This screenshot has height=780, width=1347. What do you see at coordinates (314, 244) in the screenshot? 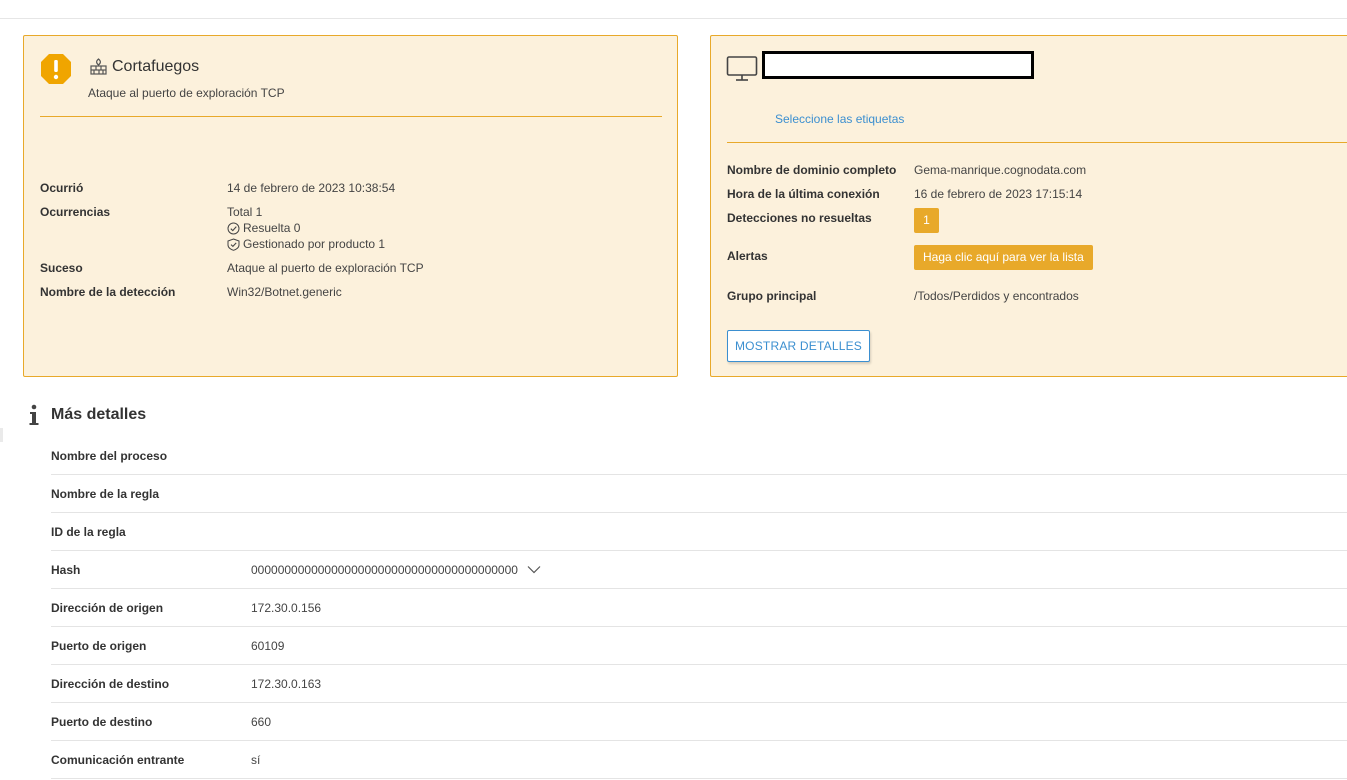
I see `occurrences-managed: Gestionado por producto 1` at bounding box center [314, 244].